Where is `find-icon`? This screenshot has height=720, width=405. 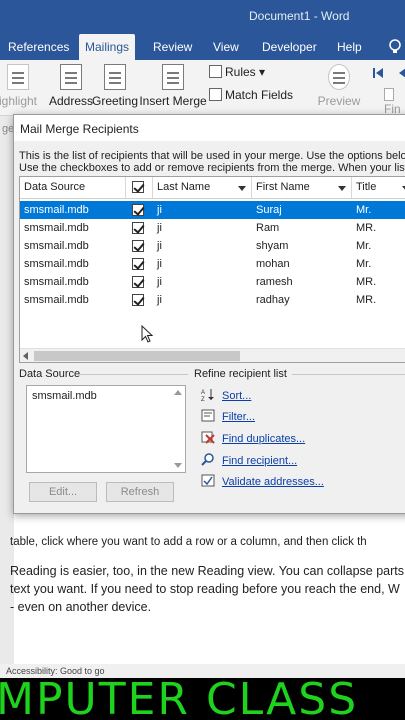
find-icon is located at coordinates (389, 94).